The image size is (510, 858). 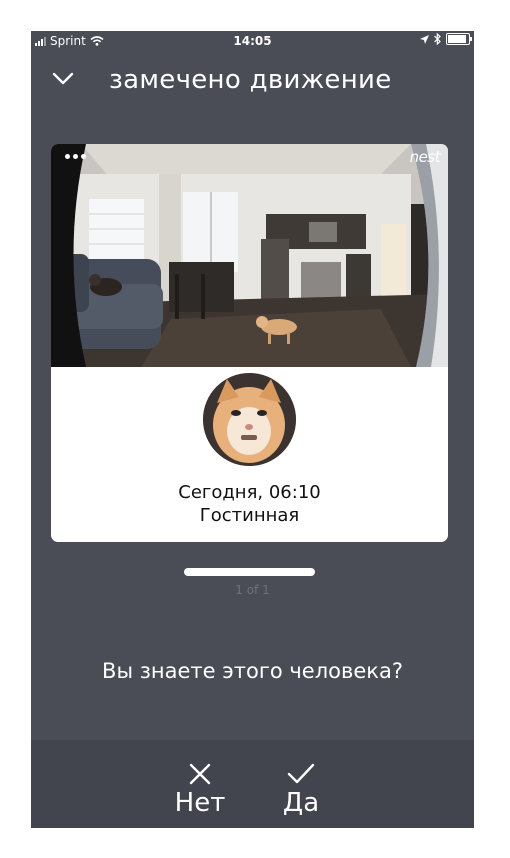 I want to click on status-right, so click(x=446, y=39).